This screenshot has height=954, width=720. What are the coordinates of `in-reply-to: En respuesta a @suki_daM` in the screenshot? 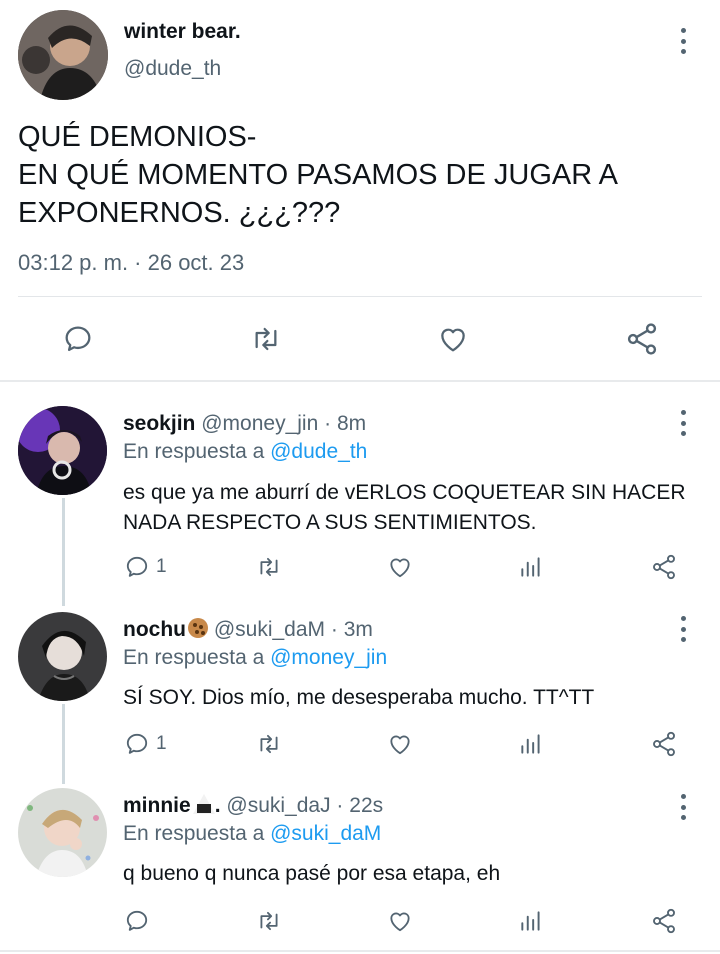 It's located at (252, 834).